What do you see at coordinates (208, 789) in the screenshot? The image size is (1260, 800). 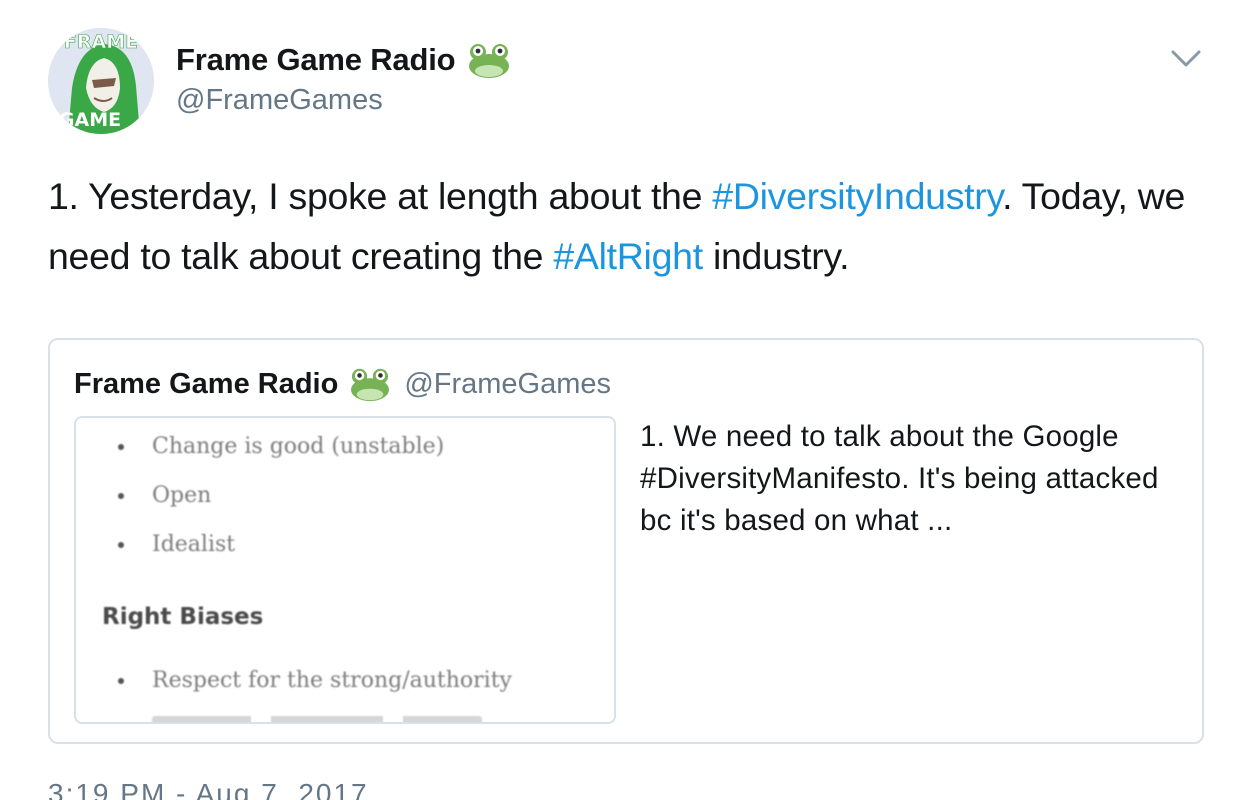 I see `tweet-timestamp: 3:19 PM - Aug 7, 2017` at bounding box center [208, 789].